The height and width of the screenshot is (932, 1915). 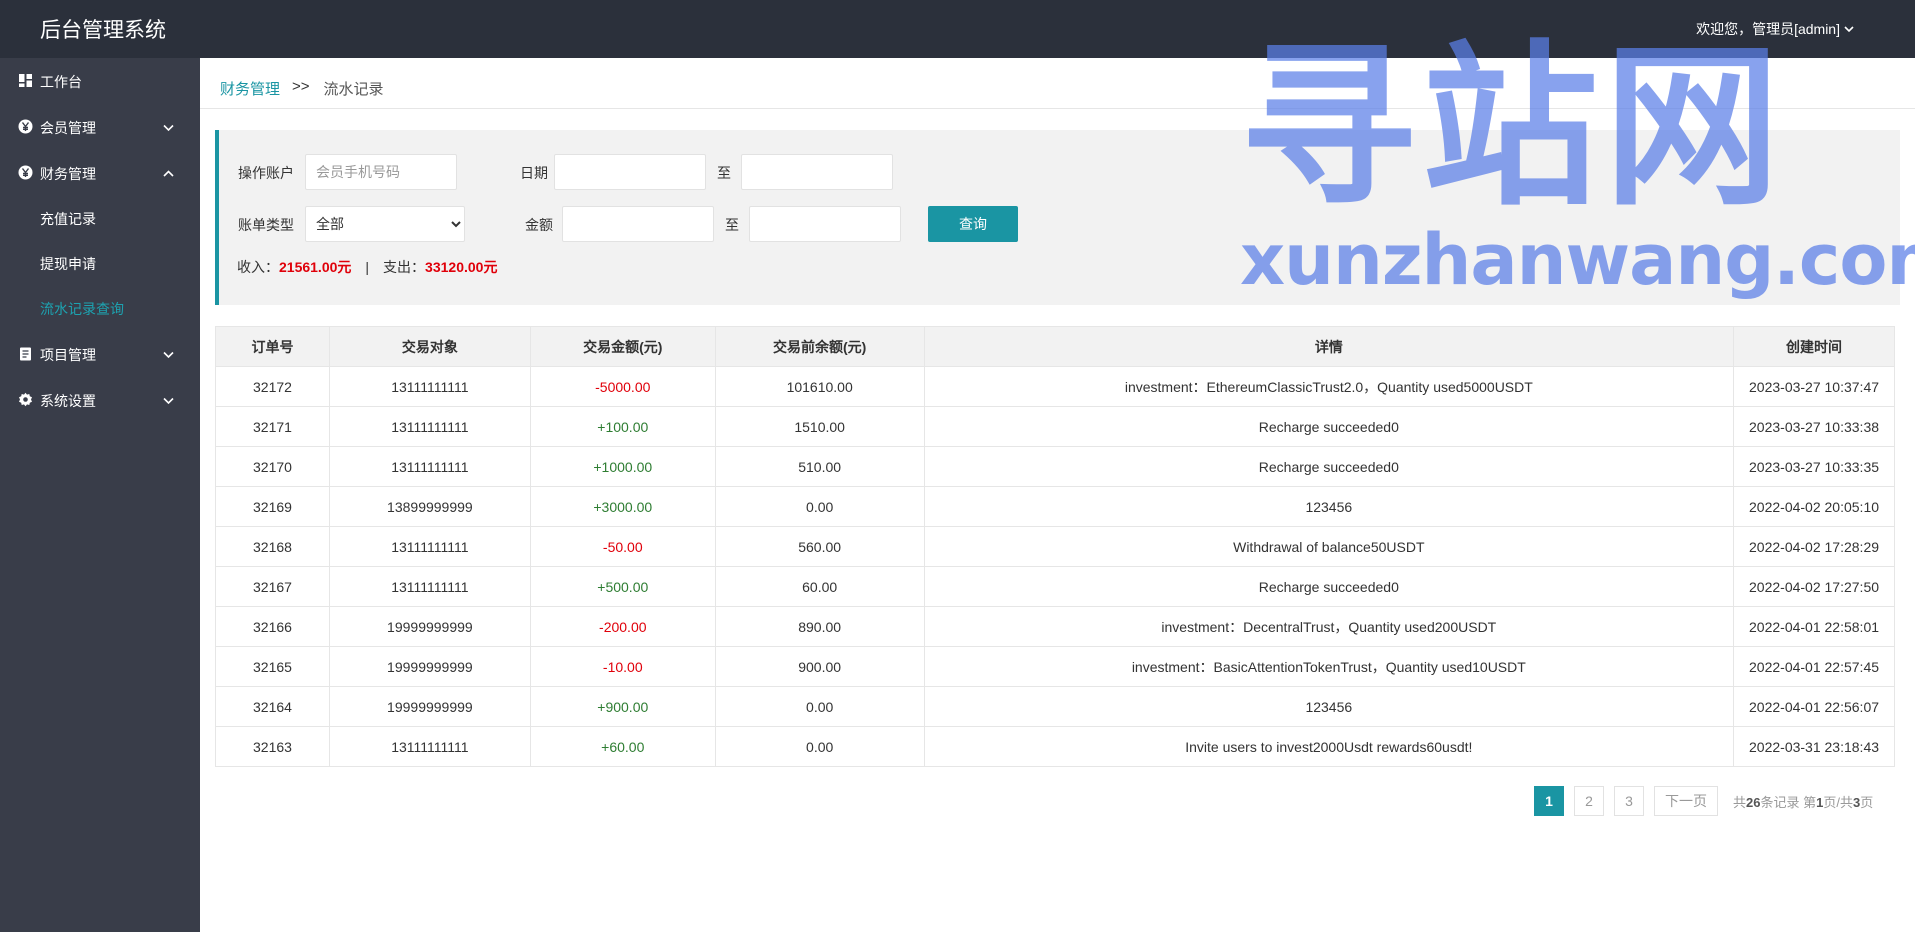 What do you see at coordinates (272, 706) in the screenshot?
I see `order-id-cell: 32164` at bounding box center [272, 706].